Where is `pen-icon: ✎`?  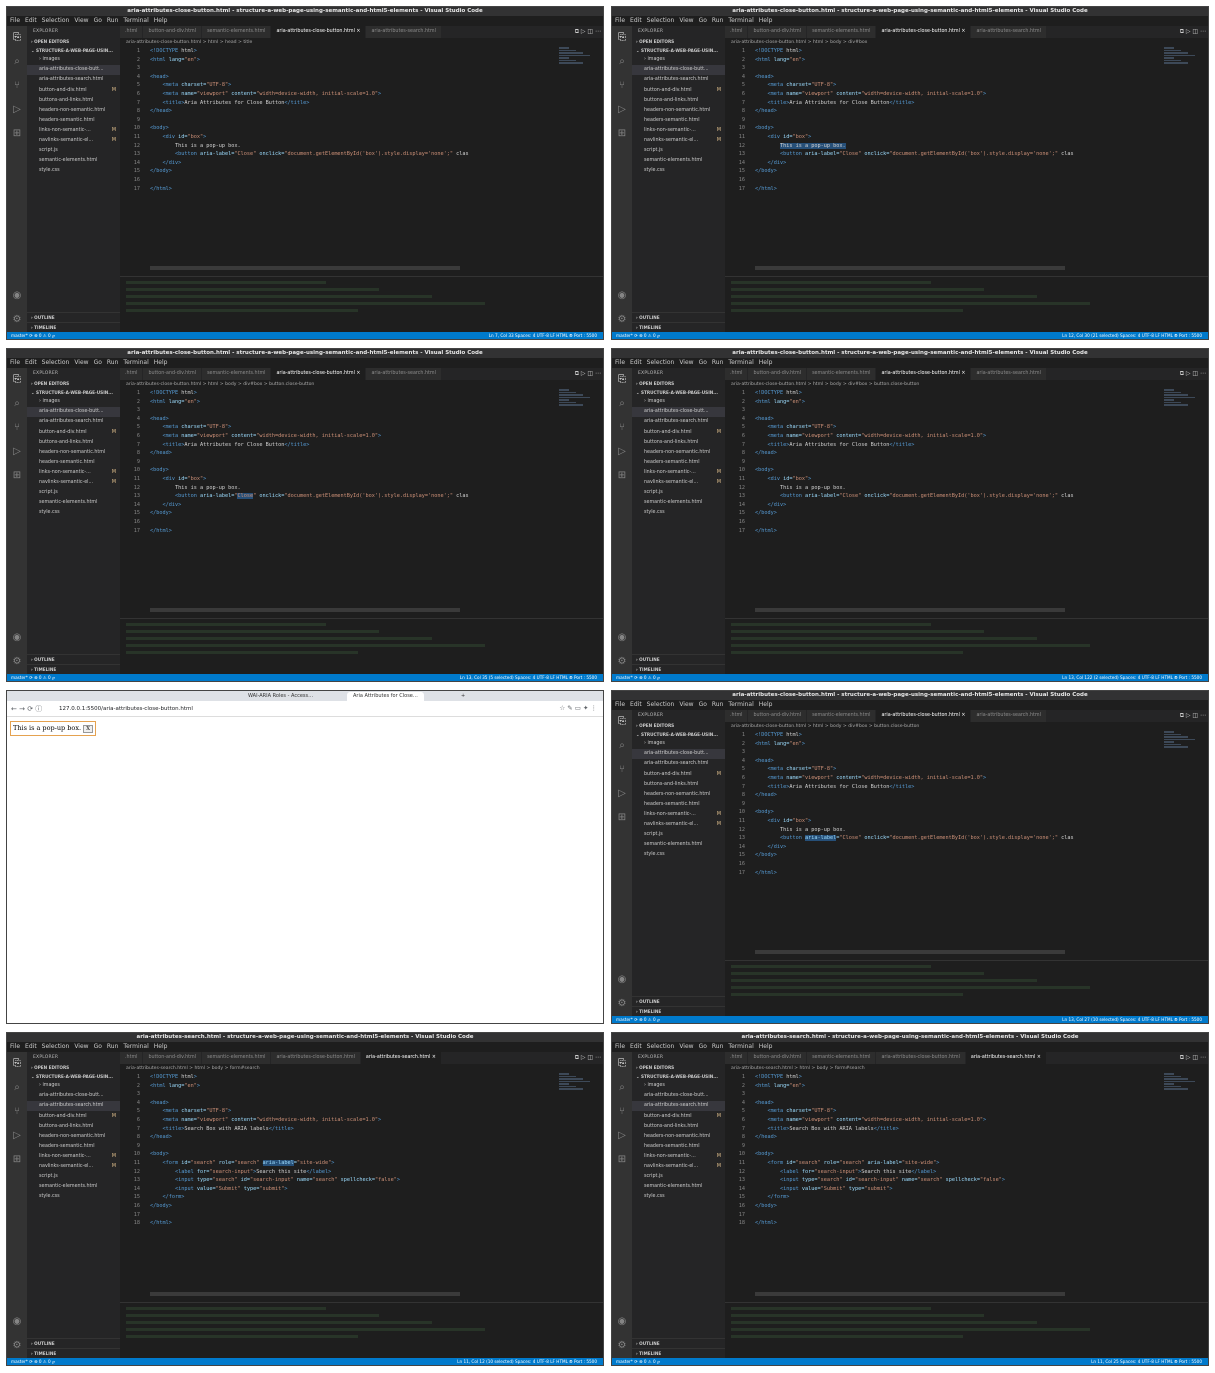 pen-icon: ✎ is located at coordinates (571, 708).